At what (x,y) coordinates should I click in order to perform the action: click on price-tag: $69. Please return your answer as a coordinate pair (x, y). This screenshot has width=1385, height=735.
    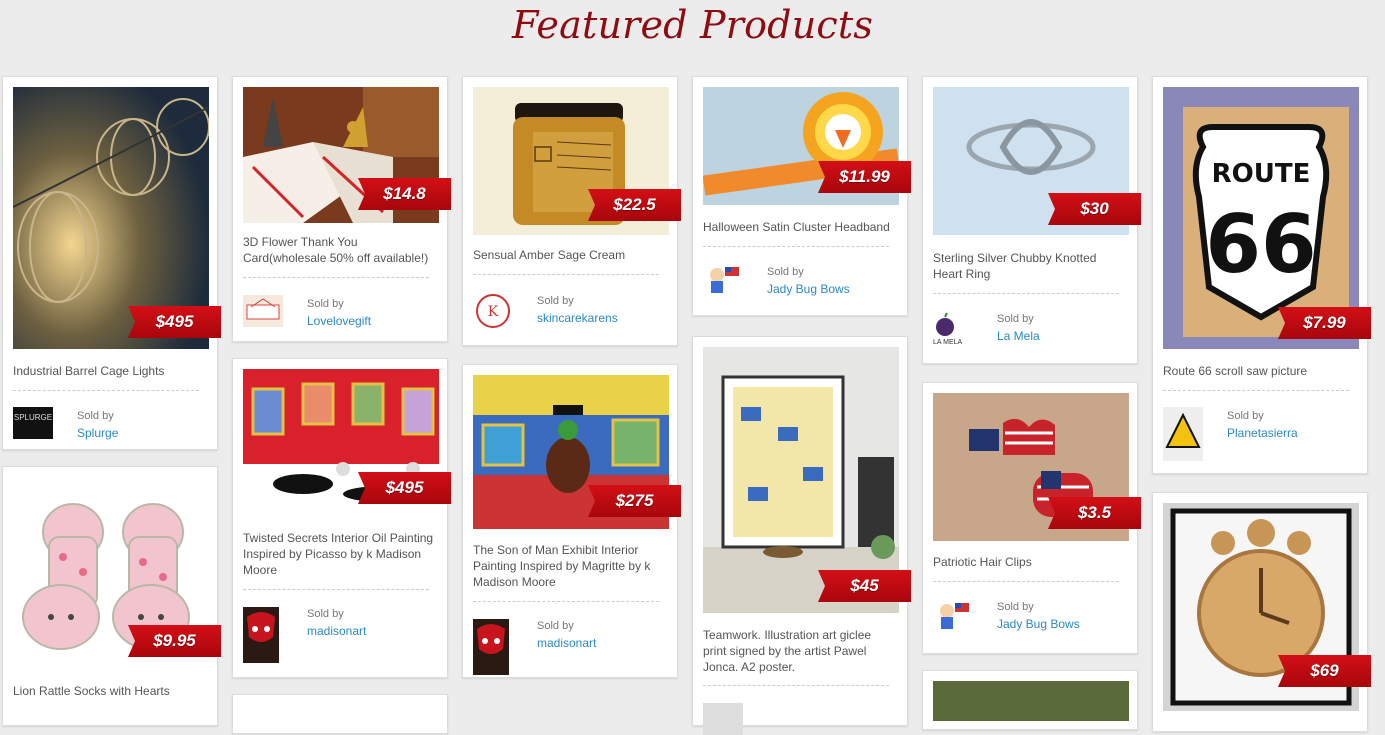
    Looking at the image, I should click on (1324, 671).